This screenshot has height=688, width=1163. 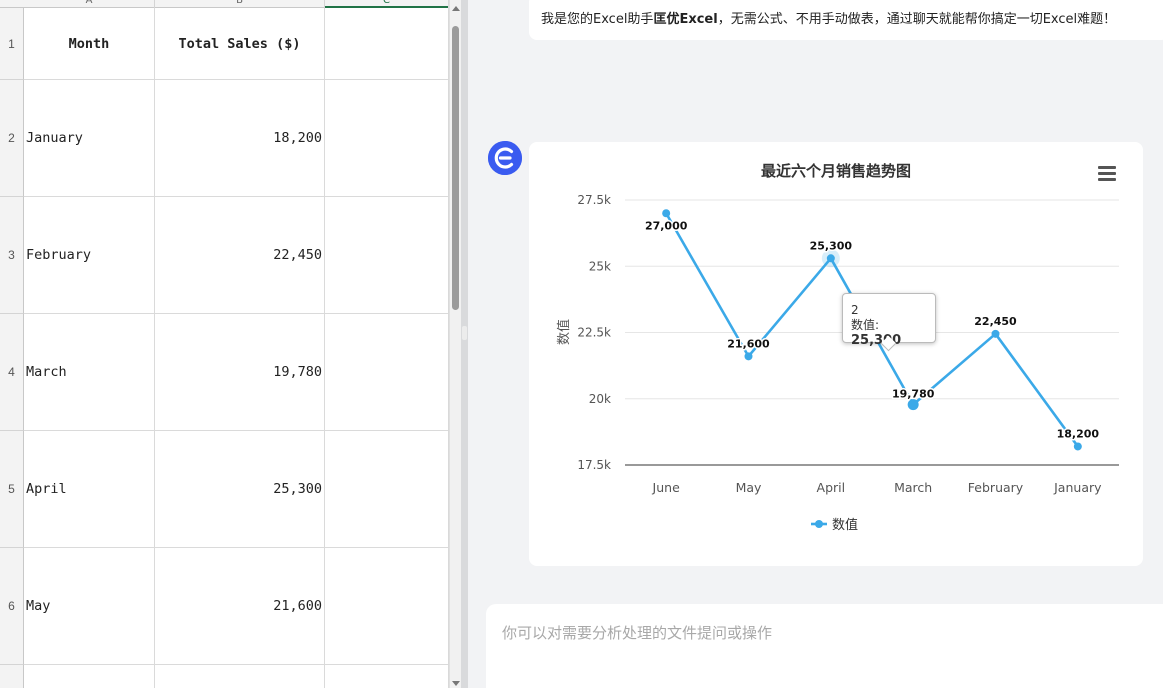 What do you see at coordinates (89, 4) in the screenshot?
I see `column-header-a: A` at bounding box center [89, 4].